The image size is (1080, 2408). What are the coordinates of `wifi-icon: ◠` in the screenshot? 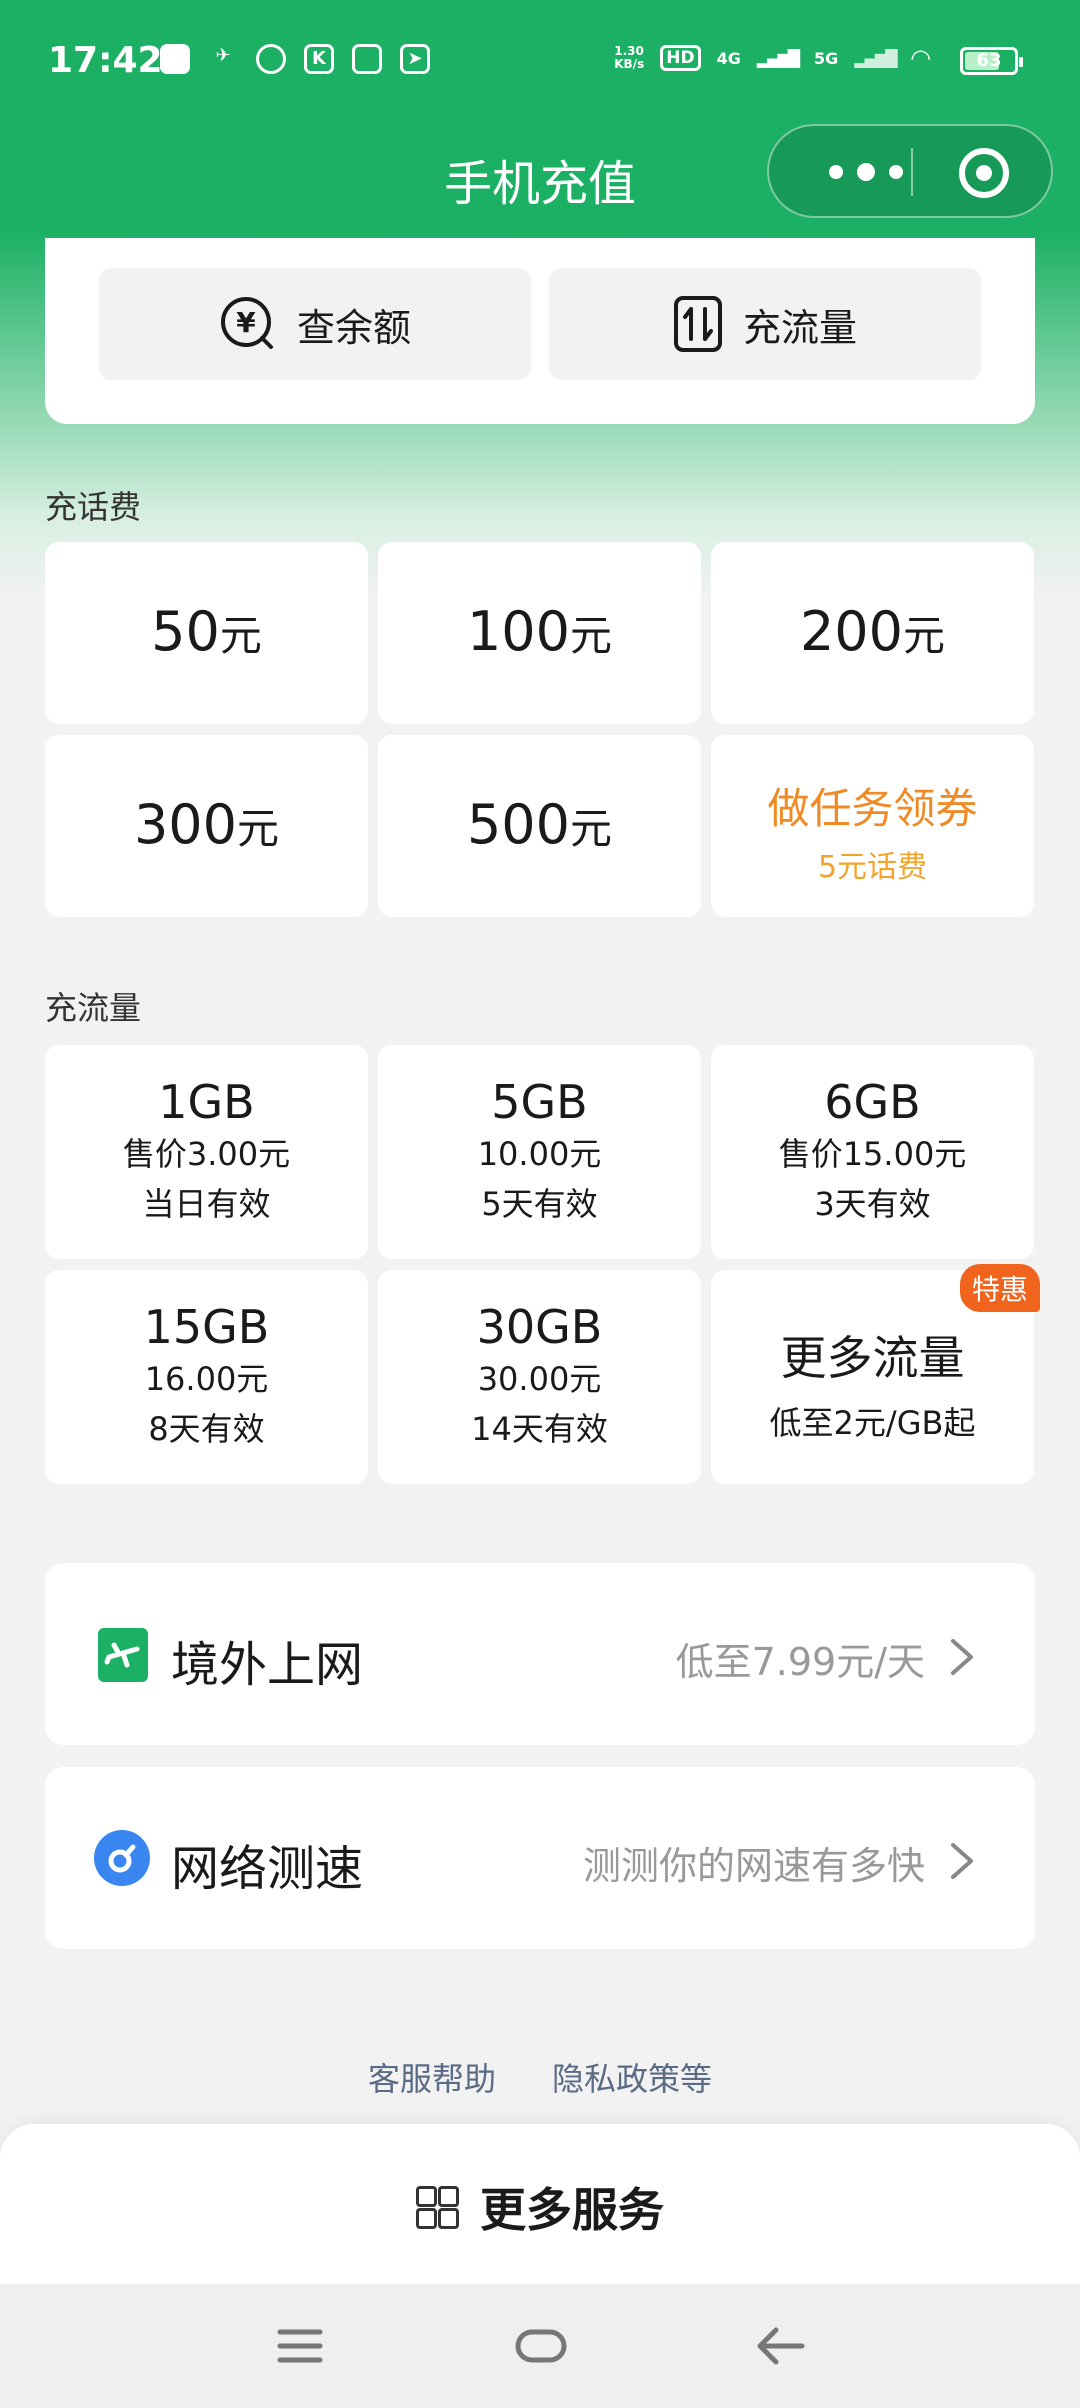 It's located at (920, 58).